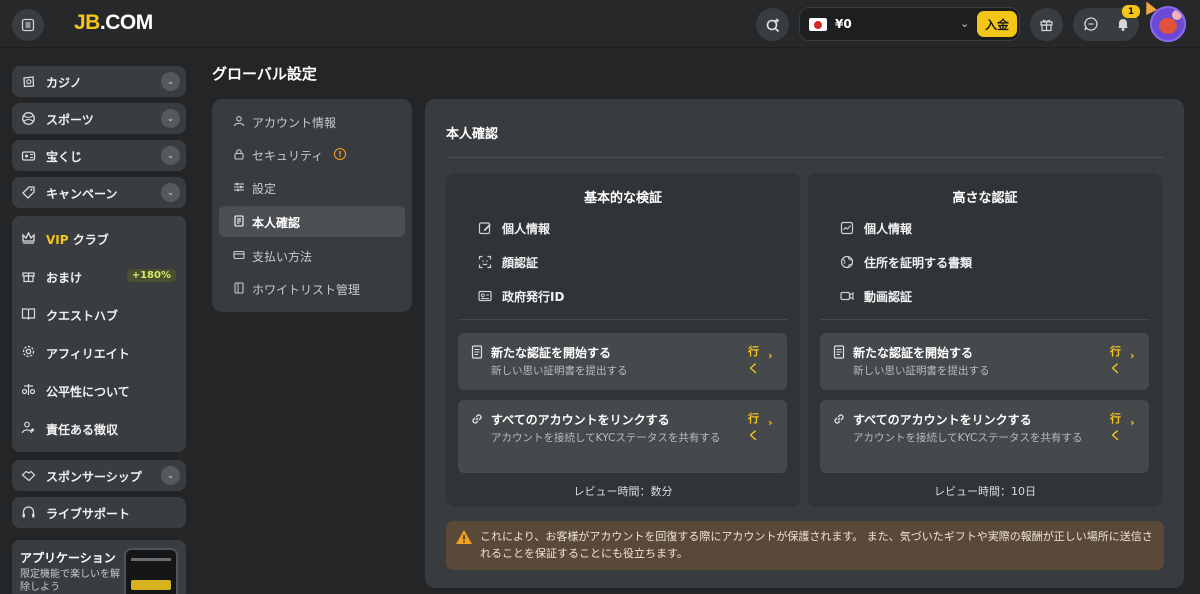 This screenshot has height=594, width=1200. What do you see at coordinates (306, 290) in the screenshot?
I see `settings-nav-label: ホワイトリスト管理` at bounding box center [306, 290].